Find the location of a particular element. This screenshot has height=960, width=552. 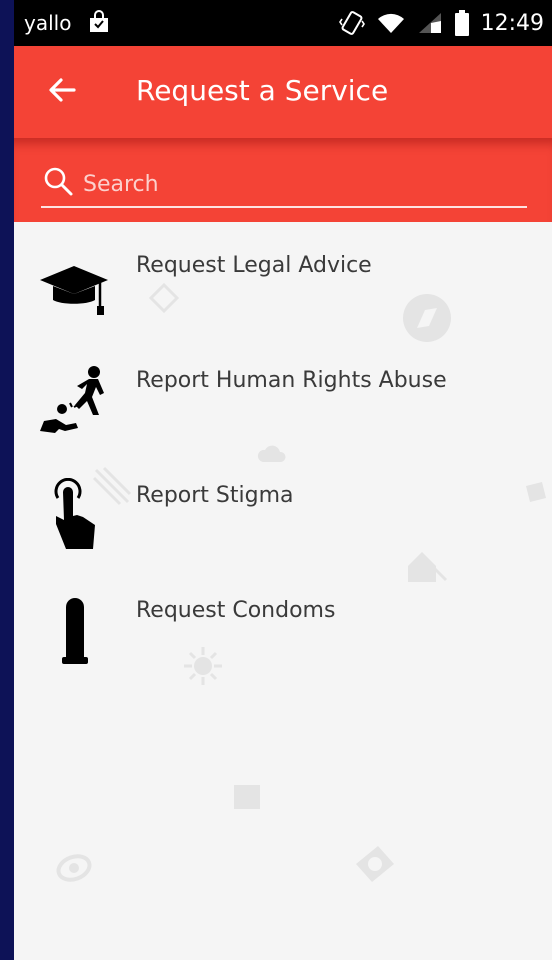

condom-icon is located at coordinates (75, 630).